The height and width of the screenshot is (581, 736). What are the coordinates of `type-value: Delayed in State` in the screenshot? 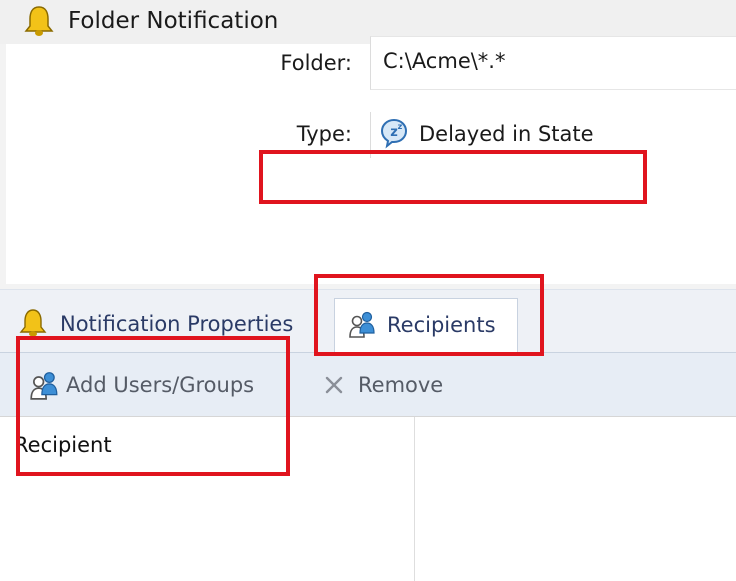 It's located at (506, 134).